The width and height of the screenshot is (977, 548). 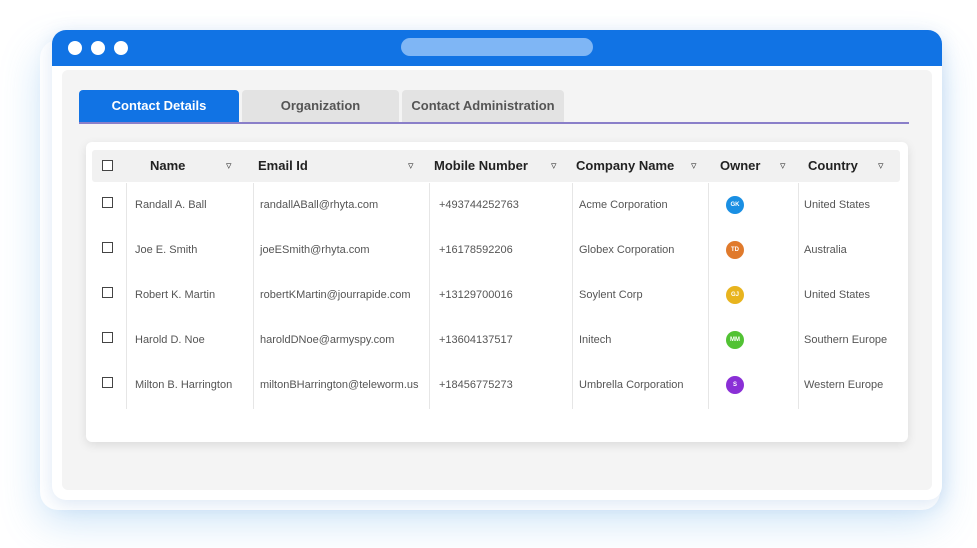 What do you see at coordinates (735, 205) in the screenshot?
I see `owner-avatar: GK` at bounding box center [735, 205].